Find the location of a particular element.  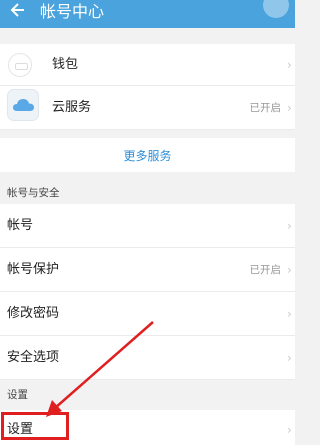

list-item-security-options: 安全选项 › is located at coordinates (147, 358).